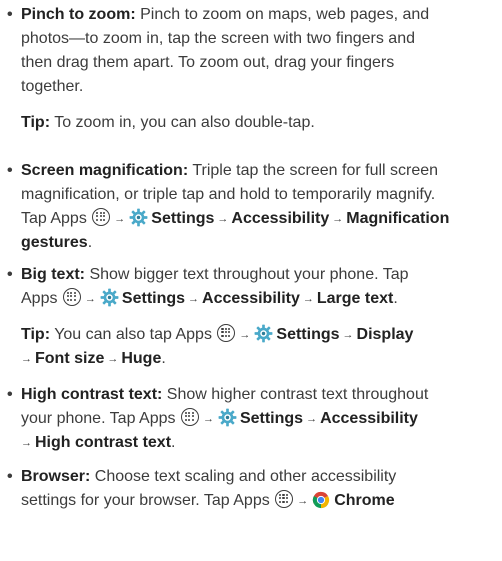 Image resolution: width=502 pixels, height=561 pixels. What do you see at coordinates (56, 476) in the screenshot?
I see `term-browser: Browser:` at bounding box center [56, 476].